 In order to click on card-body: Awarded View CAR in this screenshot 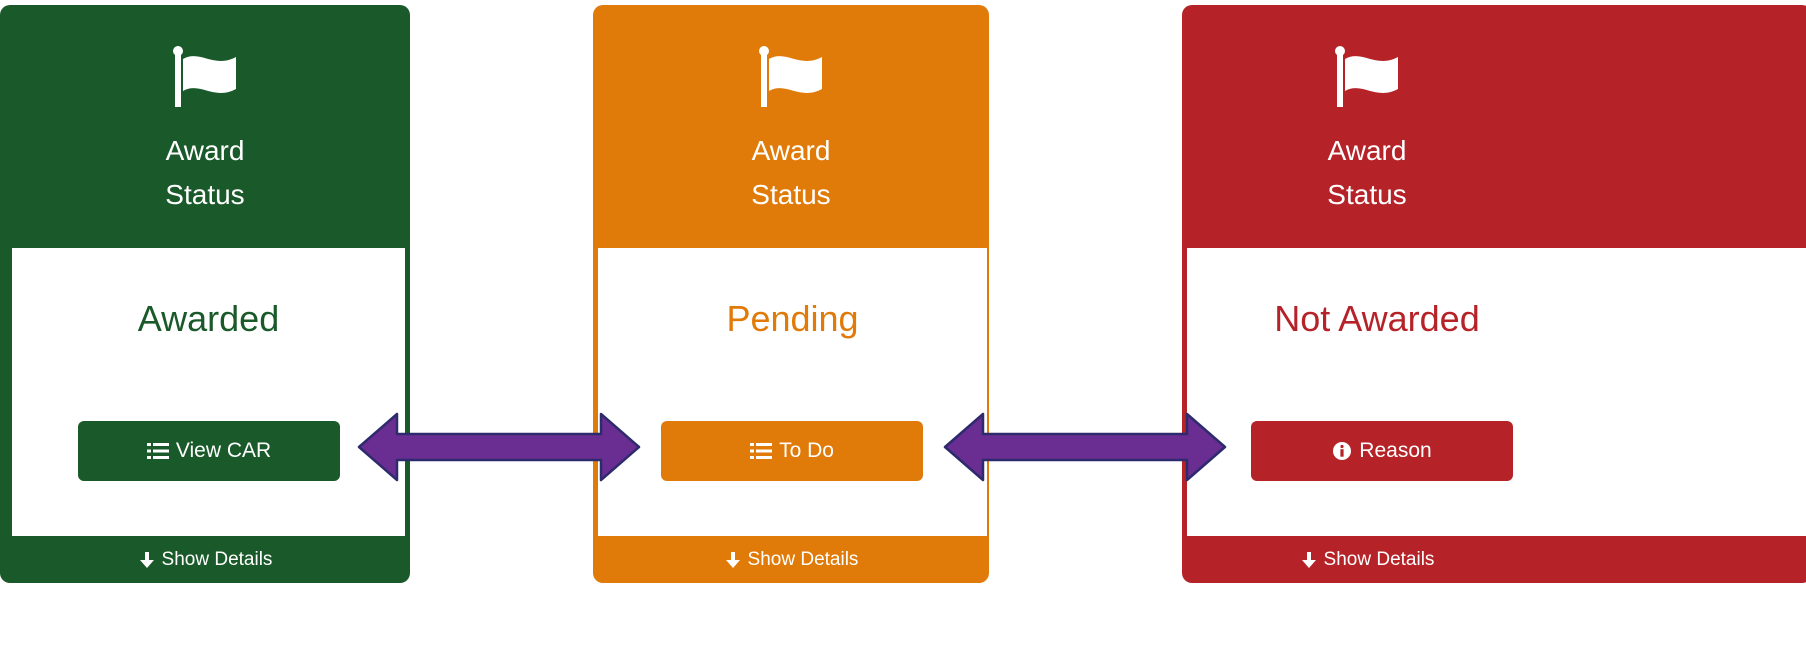, I will do `click(208, 392)`.